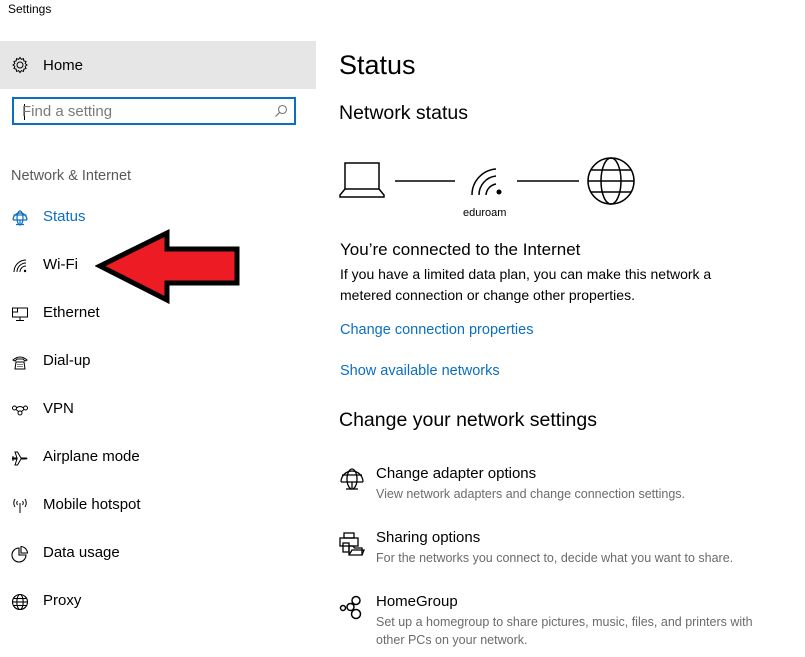 The width and height of the screenshot is (805, 657). Describe the element at coordinates (60, 264) in the screenshot. I see `sidebar-item-label: Wi-Fi` at that location.